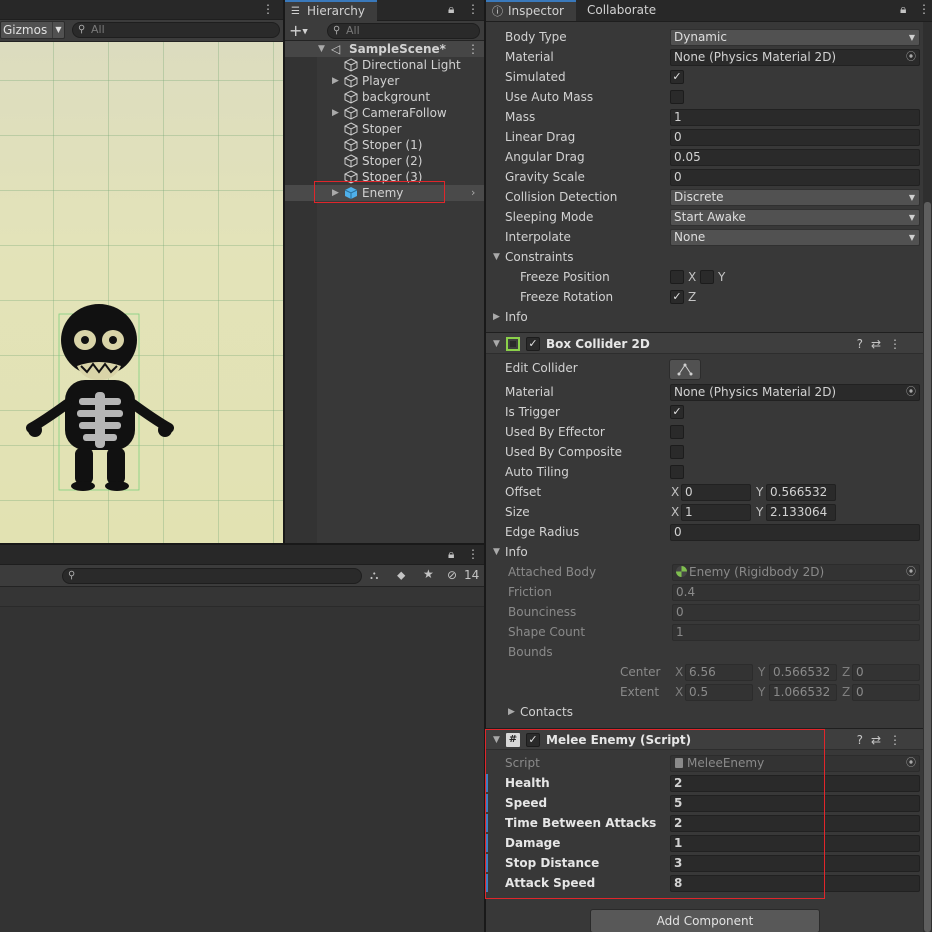 The image size is (932, 932). I want to click on edit-shape-icon, so click(685, 369).